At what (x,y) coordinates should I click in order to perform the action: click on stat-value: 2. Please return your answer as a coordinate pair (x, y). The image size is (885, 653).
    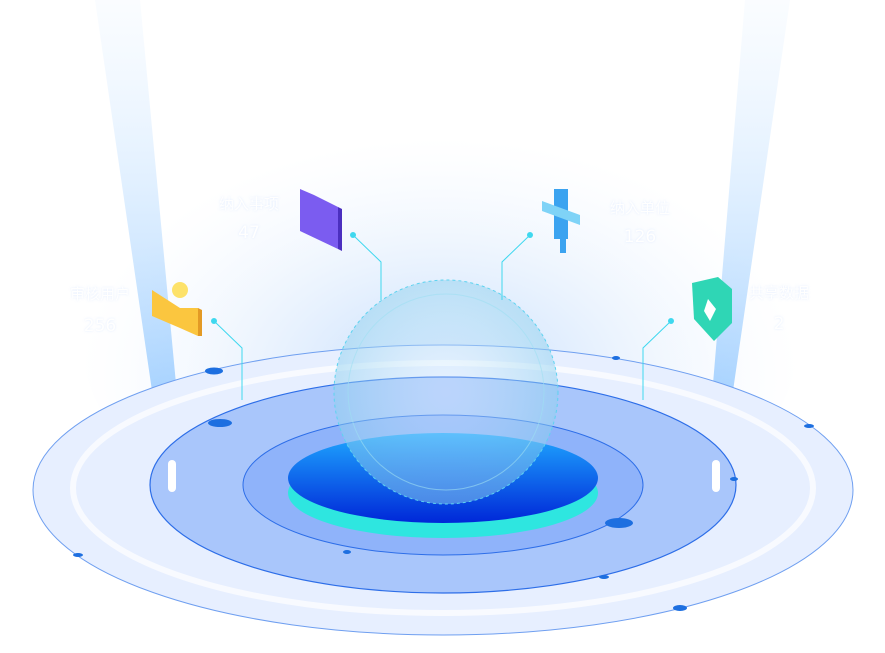
    Looking at the image, I should click on (779, 324).